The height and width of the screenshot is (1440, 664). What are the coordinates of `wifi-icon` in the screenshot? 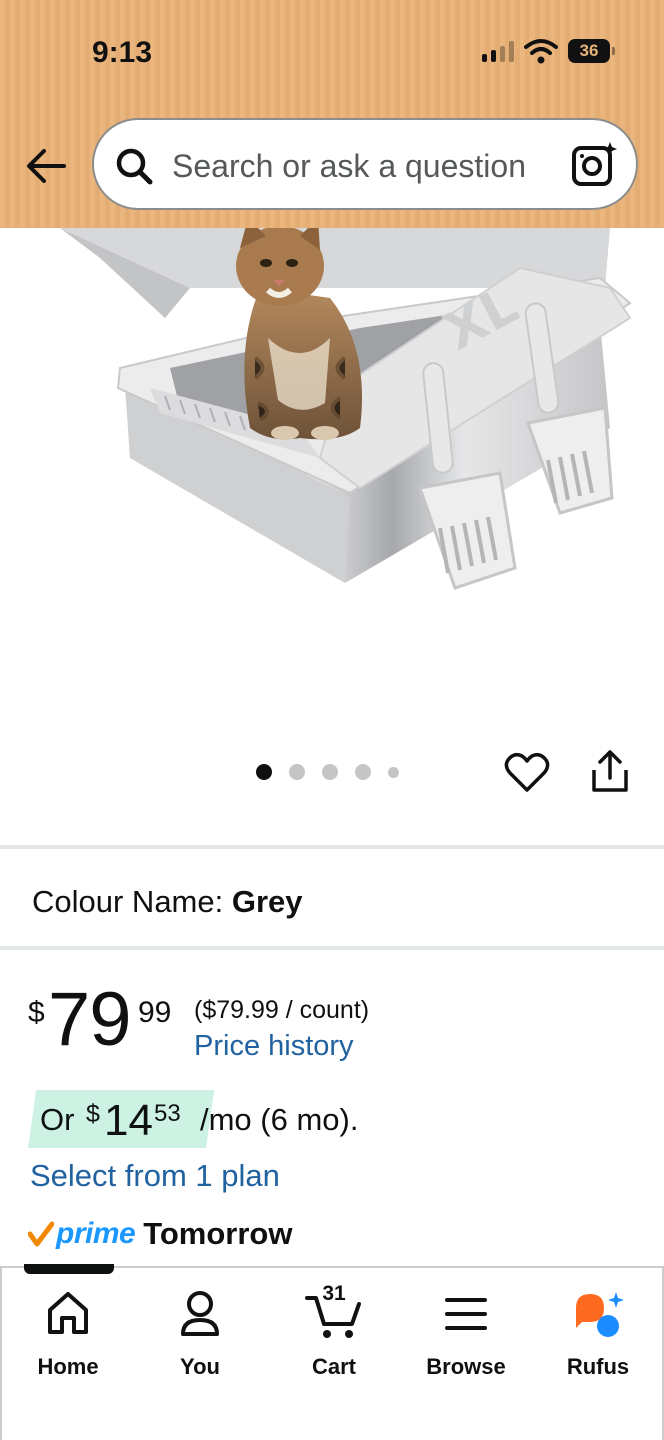 It's located at (541, 51).